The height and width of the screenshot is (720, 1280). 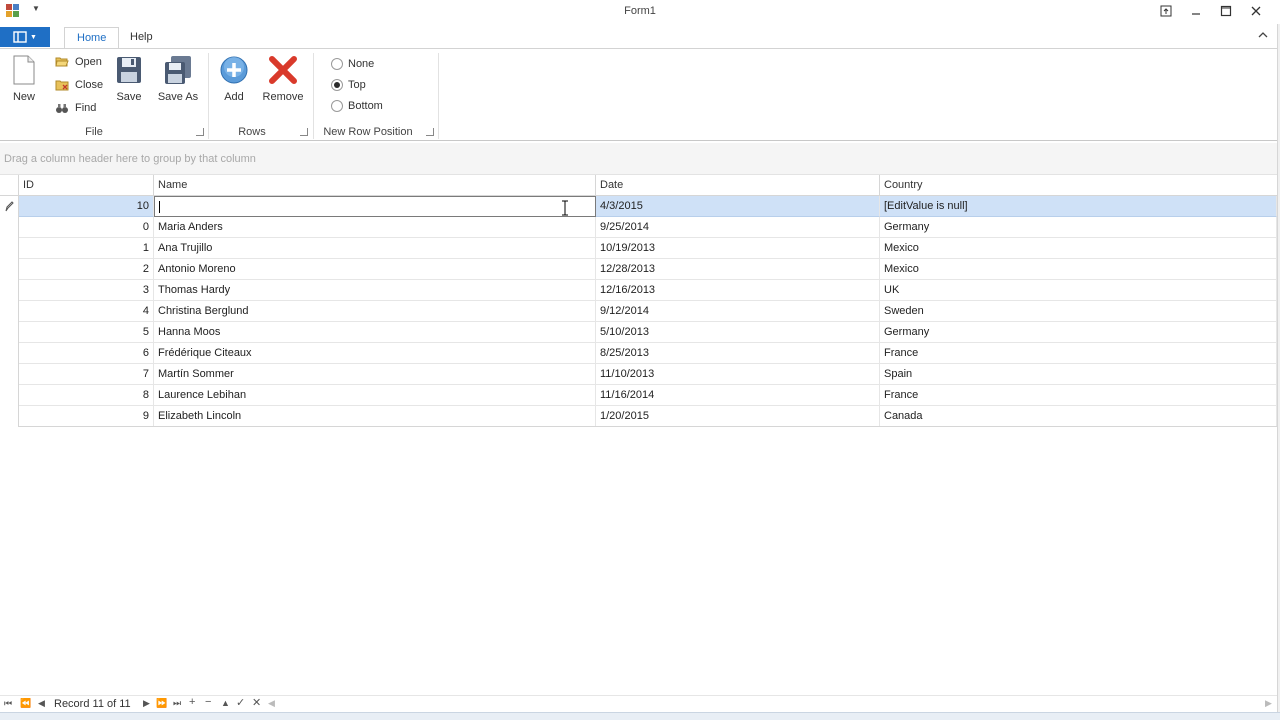 What do you see at coordinates (738, 269) in the screenshot?
I see `cell-date: 12/28/2013` at bounding box center [738, 269].